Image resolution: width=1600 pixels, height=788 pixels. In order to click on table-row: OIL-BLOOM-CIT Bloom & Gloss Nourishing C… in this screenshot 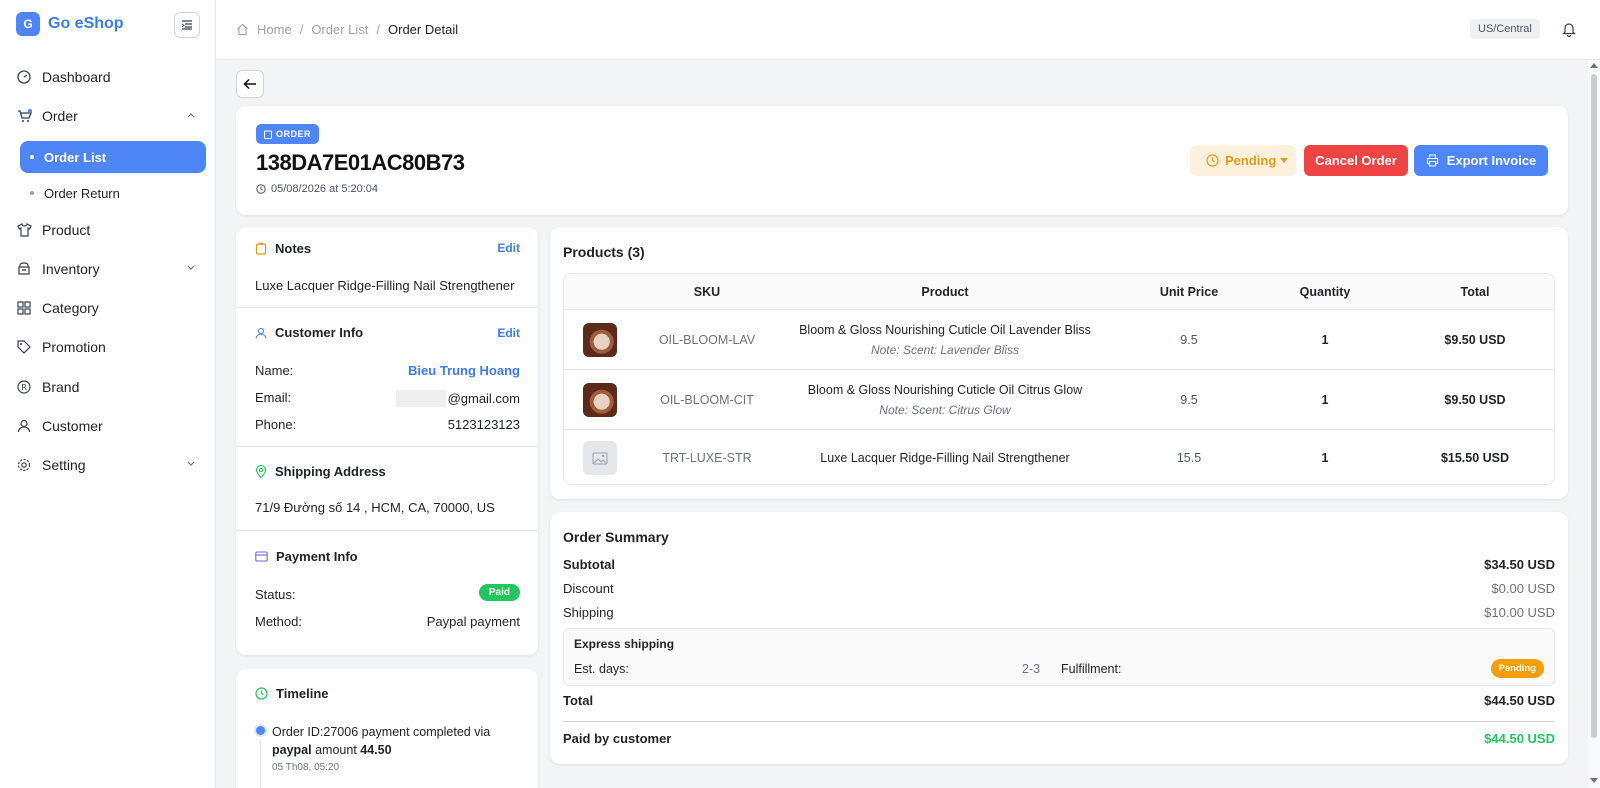, I will do `click(1059, 400)`.